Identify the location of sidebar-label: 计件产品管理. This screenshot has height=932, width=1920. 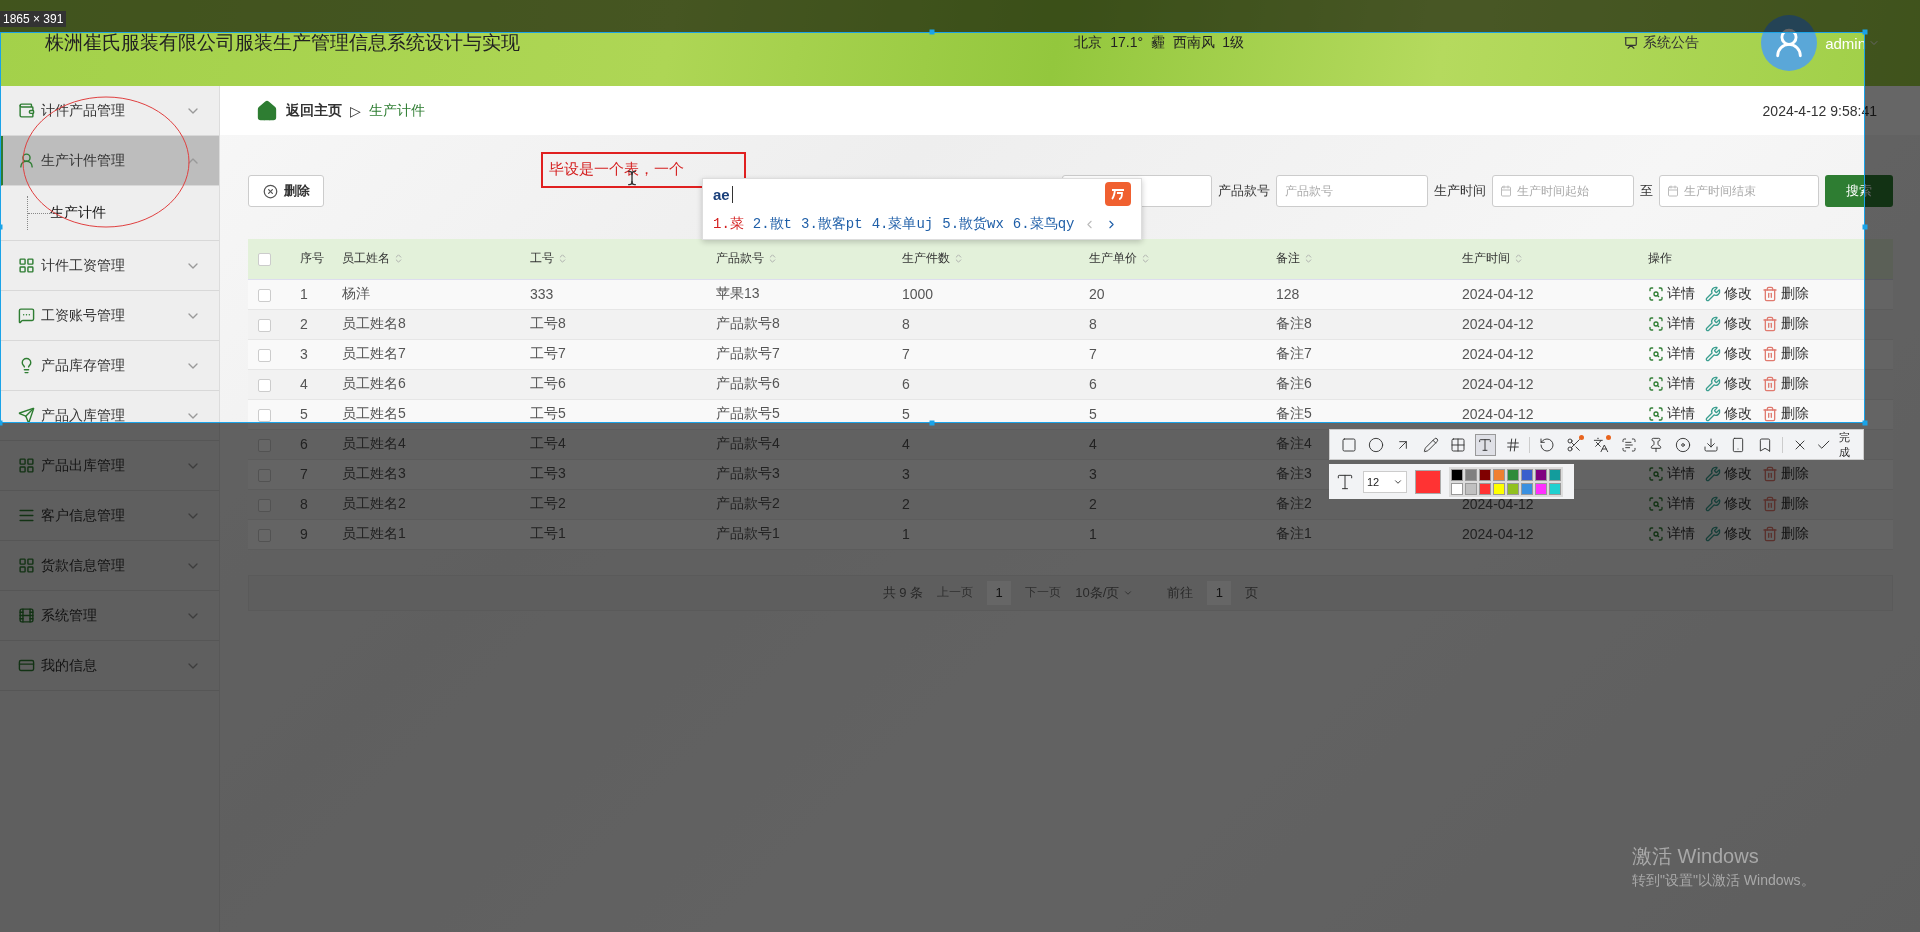
(83, 110).